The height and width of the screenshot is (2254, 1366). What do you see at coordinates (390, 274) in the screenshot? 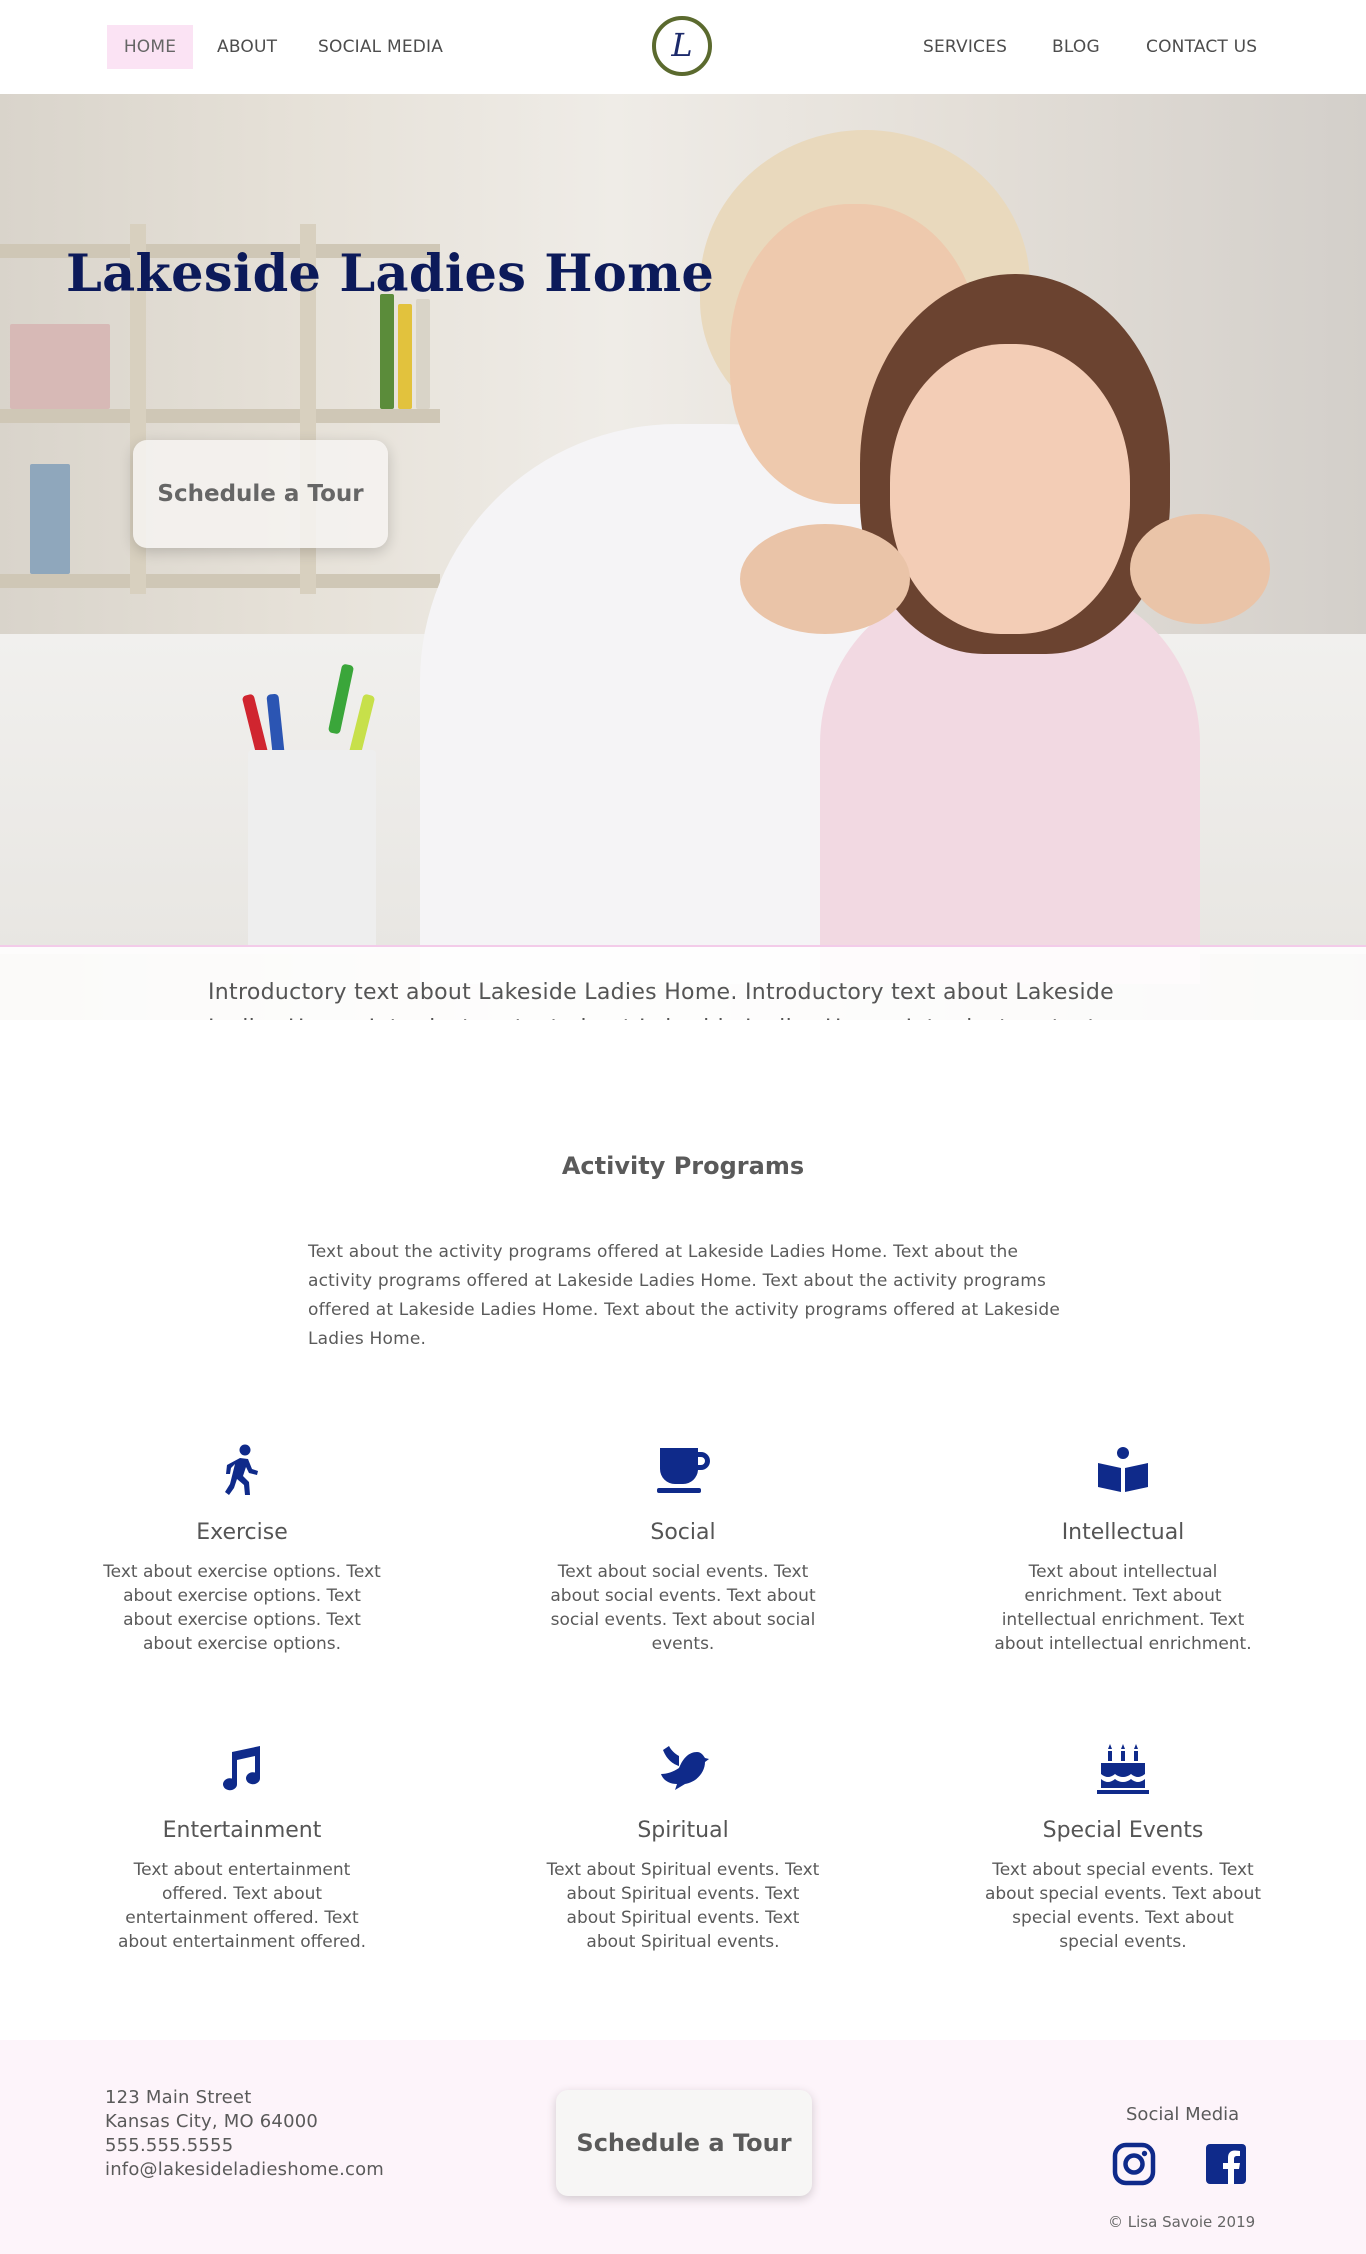
I see `hero-title: Lakeside Ladies Home` at bounding box center [390, 274].